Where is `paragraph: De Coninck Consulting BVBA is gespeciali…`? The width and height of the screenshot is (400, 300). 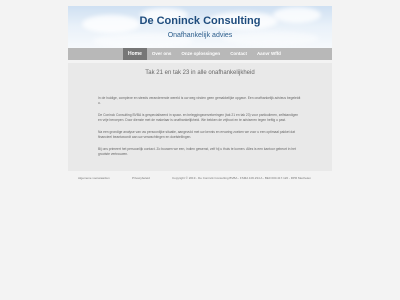
paragraph: De Coninck Consulting BVBA is gespeciali… is located at coordinates (198, 117).